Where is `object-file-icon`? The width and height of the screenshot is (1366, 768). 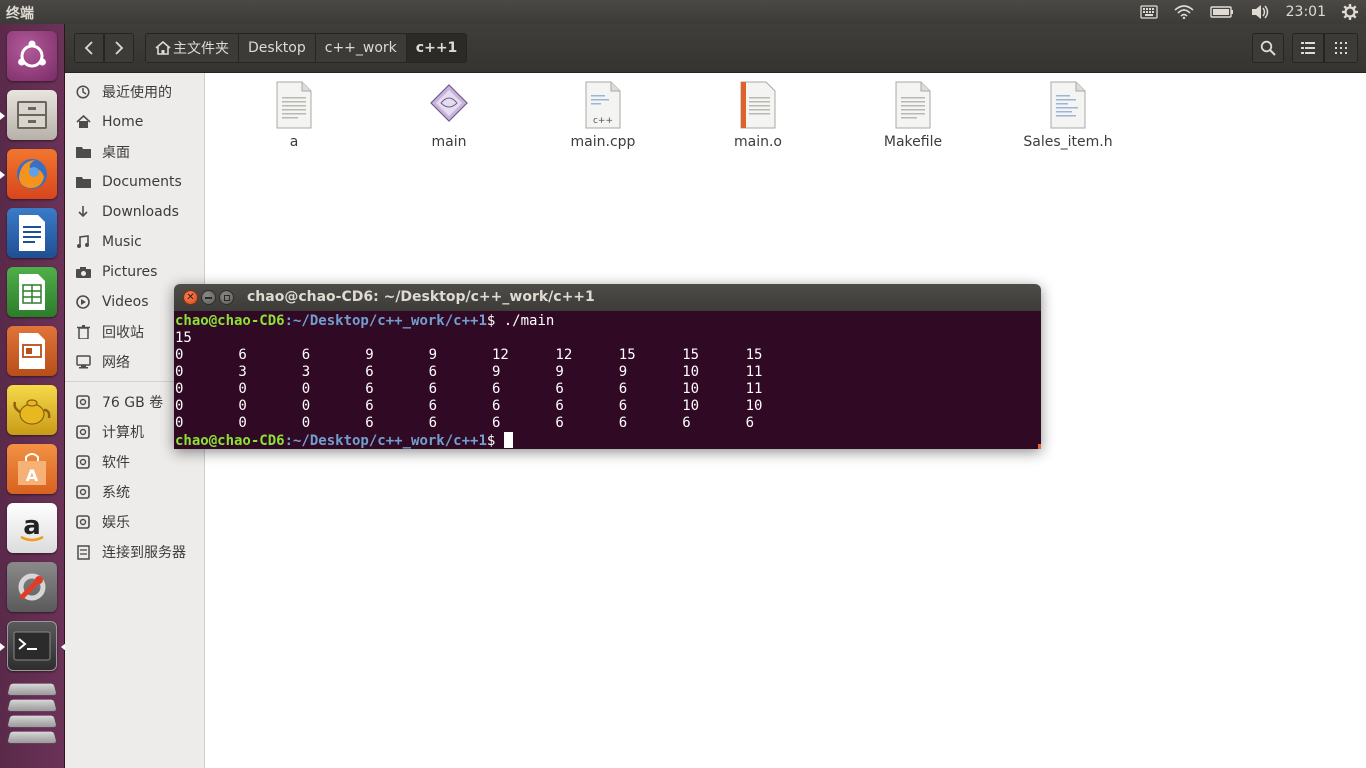 object-file-icon is located at coordinates (758, 105).